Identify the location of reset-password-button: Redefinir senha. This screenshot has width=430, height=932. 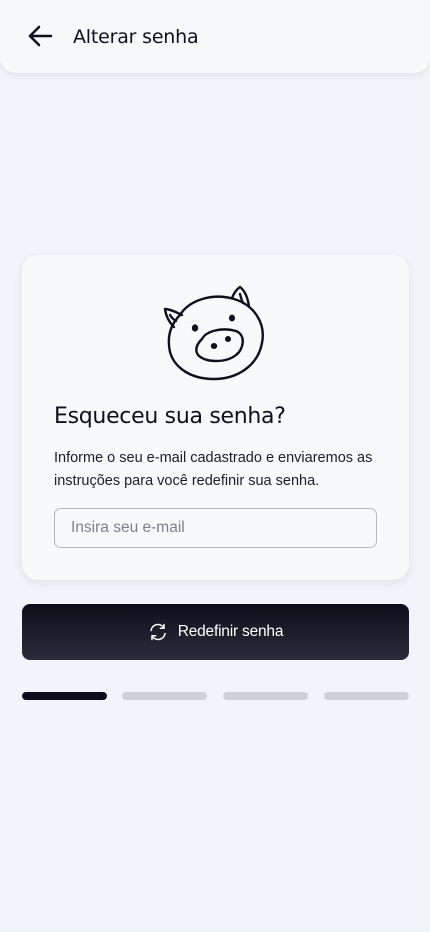
(215, 632).